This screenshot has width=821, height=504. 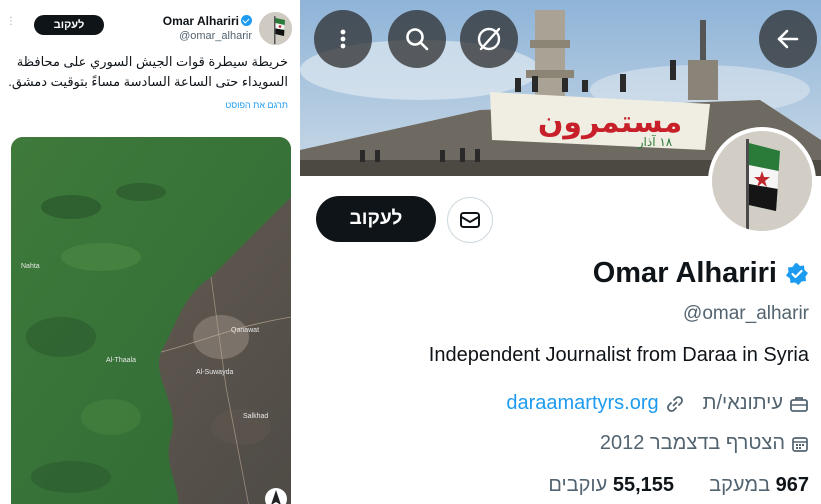 I want to click on search-button, so click(x=417, y=39).